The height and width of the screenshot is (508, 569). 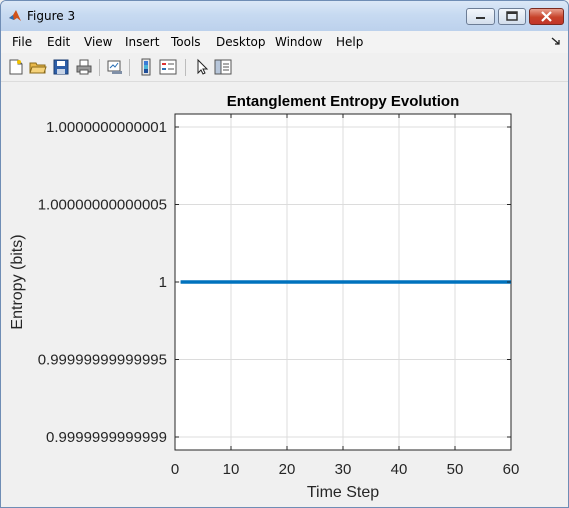 What do you see at coordinates (343, 492) in the screenshot?
I see `x-axis-label: Time Step` at bounding box center [343, 492].